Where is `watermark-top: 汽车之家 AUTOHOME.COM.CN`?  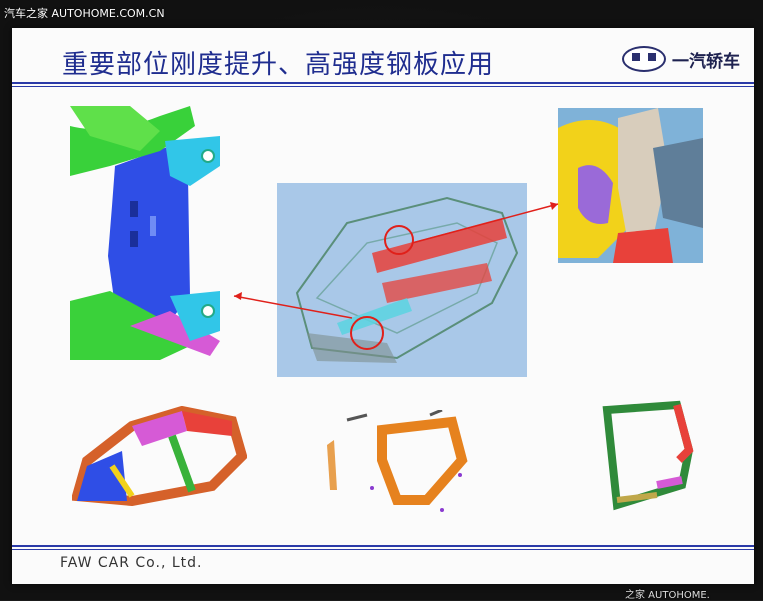 watermark-top: 汽车之家 AUTOHOME.COM.CN is located at coordinates (84, 13).